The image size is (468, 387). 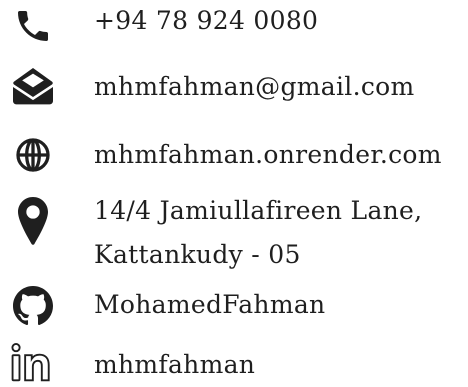 I want to click on contact-row-phone: +94 78 924 0080, so click(x=234, y=24).